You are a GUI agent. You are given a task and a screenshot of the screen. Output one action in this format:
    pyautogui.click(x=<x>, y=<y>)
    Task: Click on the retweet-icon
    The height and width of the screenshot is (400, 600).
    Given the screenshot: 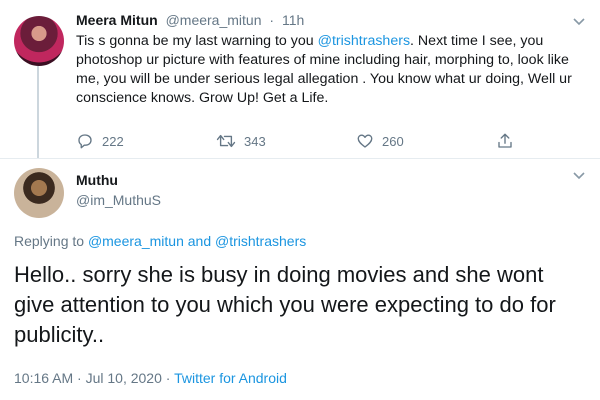 What is the action you would take?
    pyautogui.click(x=226, y=141)
    